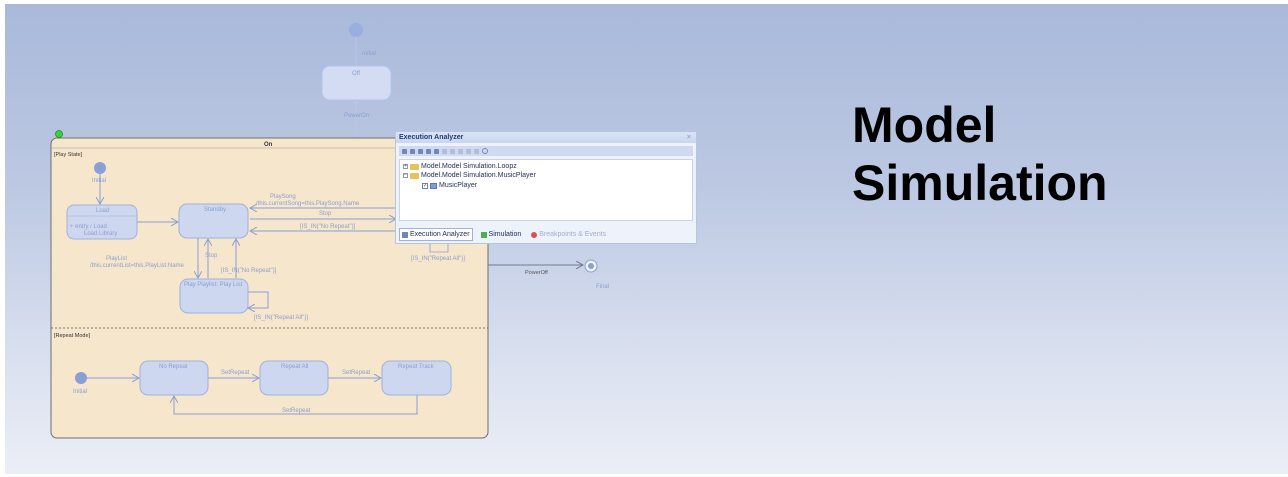 This screenshot has height=477, width=1288. Describe the element at coordinates (213, 285) in the screenshot. I see `play-playlist-state-label: Play Playlist: Play List` at that location.